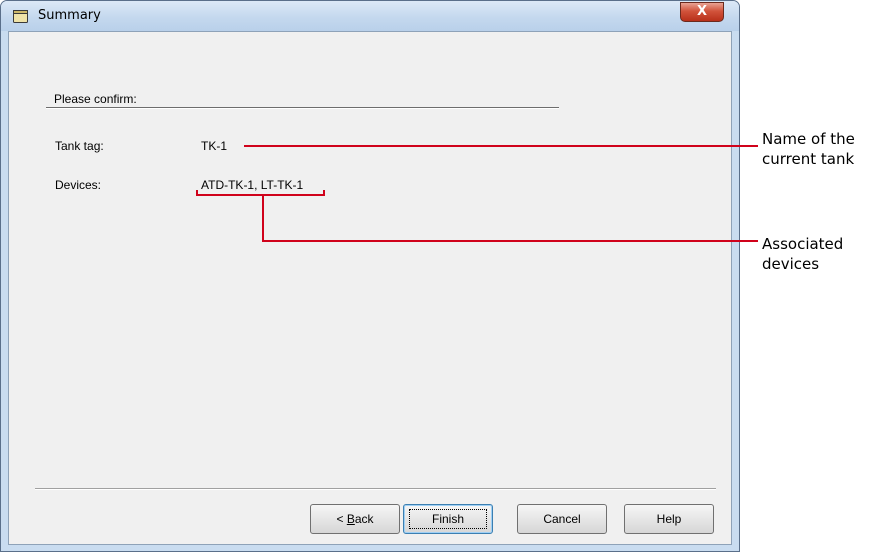  What do you see at coordinates (808, 159) in the screenshot?
I see `tank-name-annotation-line2: current tank` at bounding box center [808, 159].